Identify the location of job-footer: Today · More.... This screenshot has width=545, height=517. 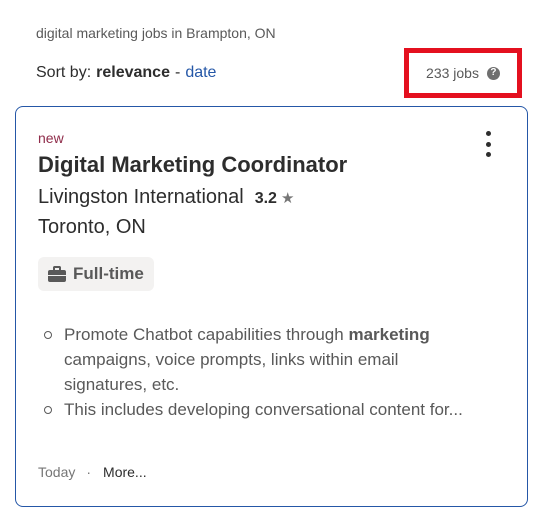
(92, 472).